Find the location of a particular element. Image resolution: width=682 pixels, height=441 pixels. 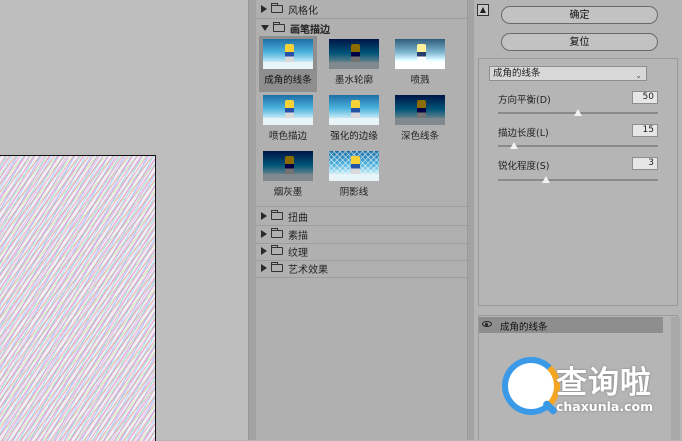

filter-thumb-ink-outlines: 墨水轮廓 is located at coordinates (354, 64).